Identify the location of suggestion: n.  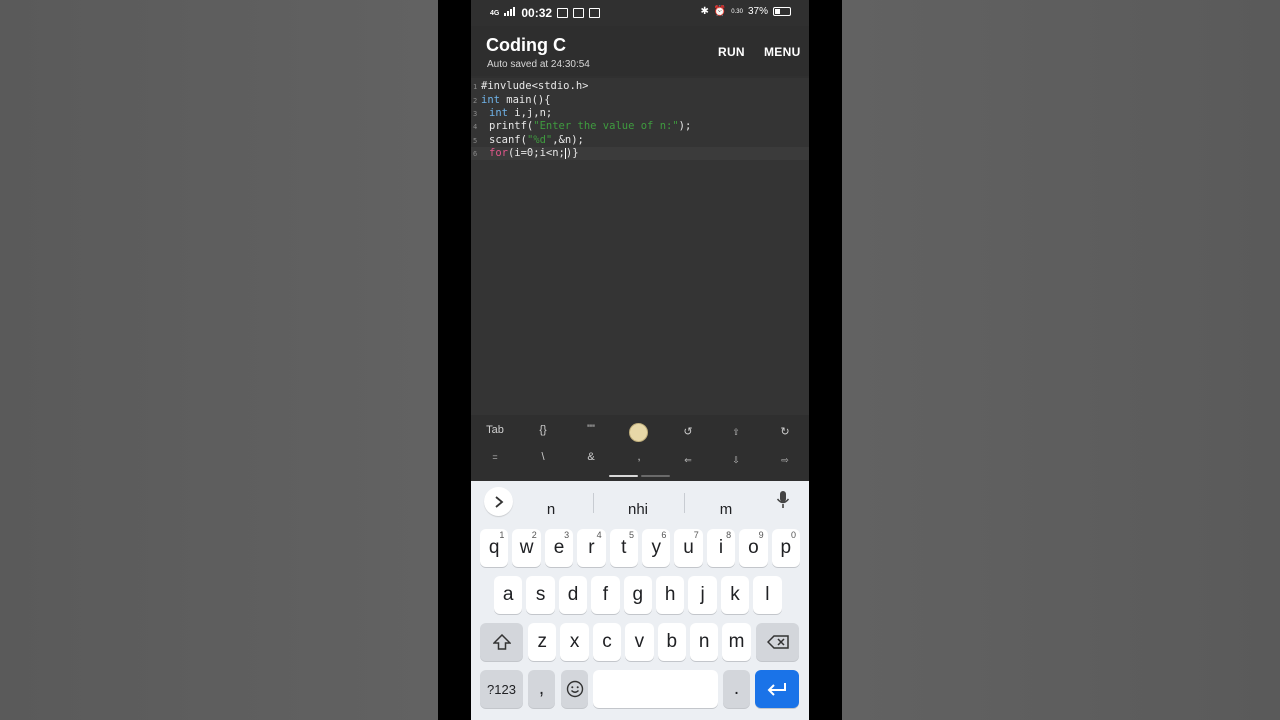
(551, 509).